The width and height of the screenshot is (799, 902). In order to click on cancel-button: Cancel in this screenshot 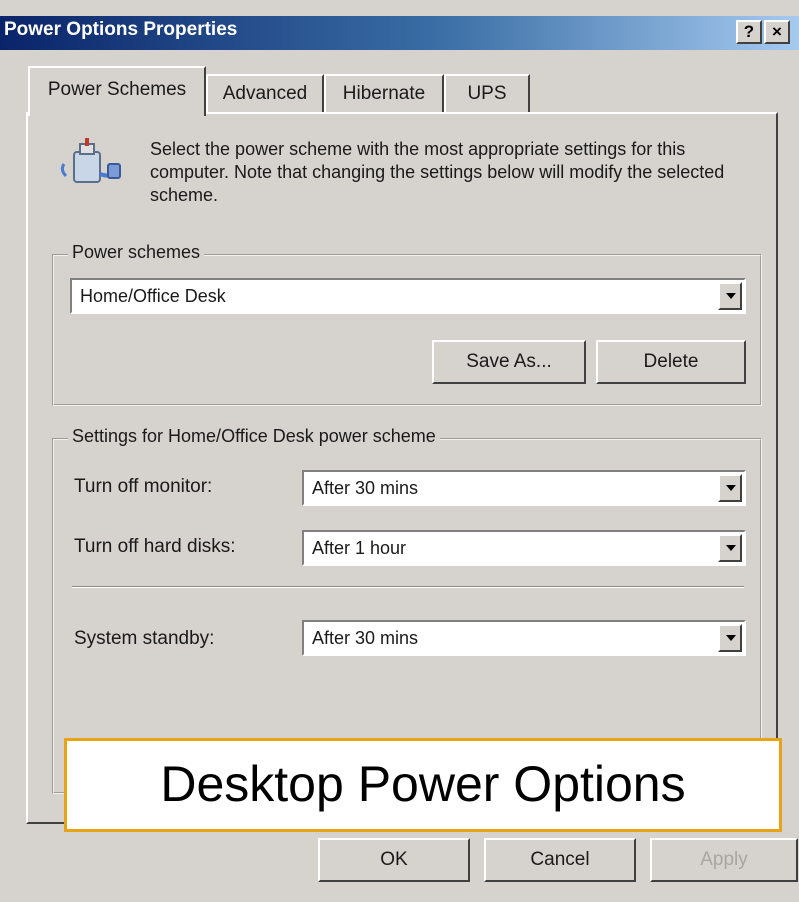, I will do `click(560, 860)`.